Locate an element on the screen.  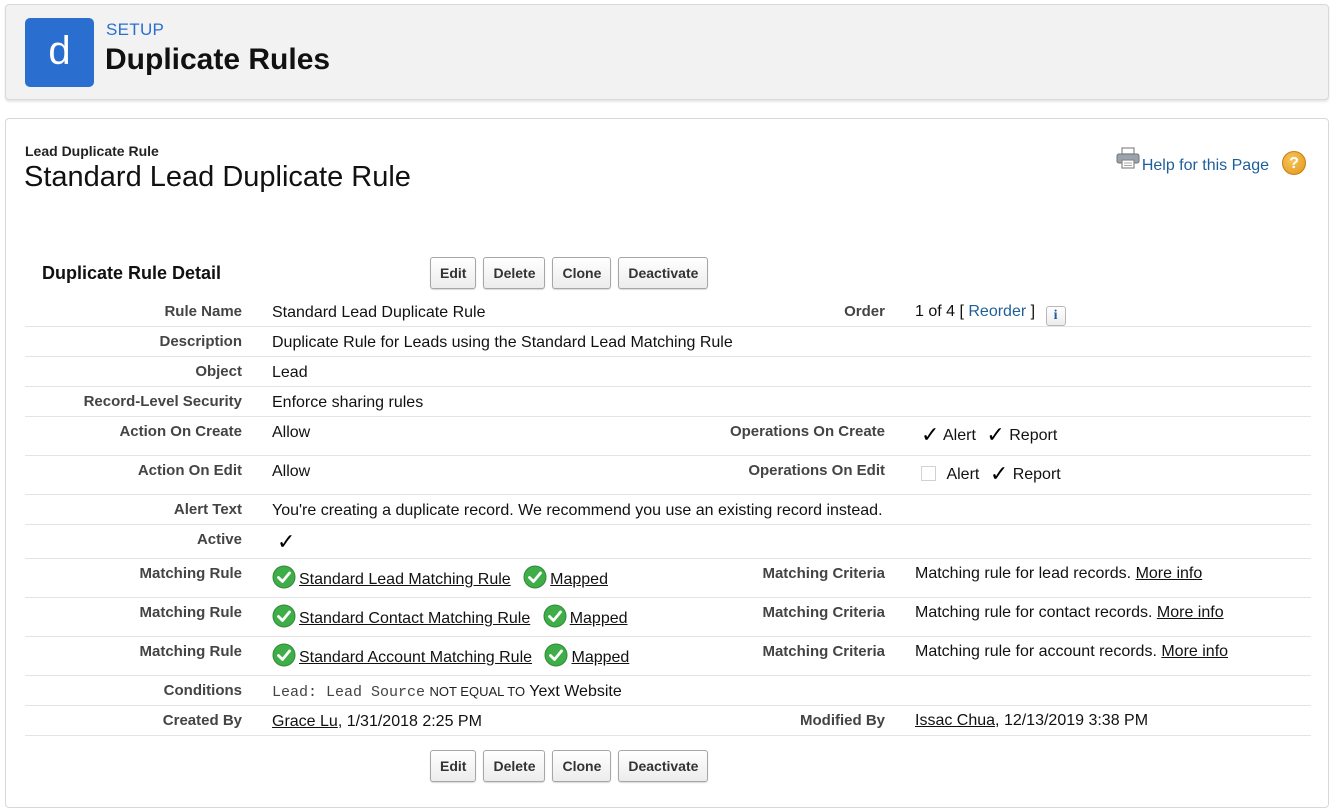
order-value: 1 of 4 [ Reorder ] i is located at coordinates (990, 314).